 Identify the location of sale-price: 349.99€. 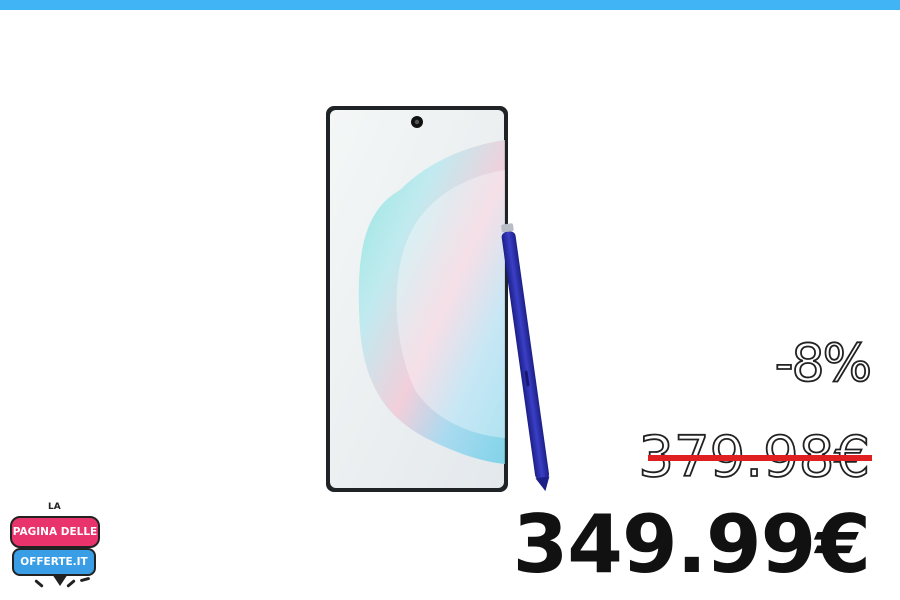
(691, 544).